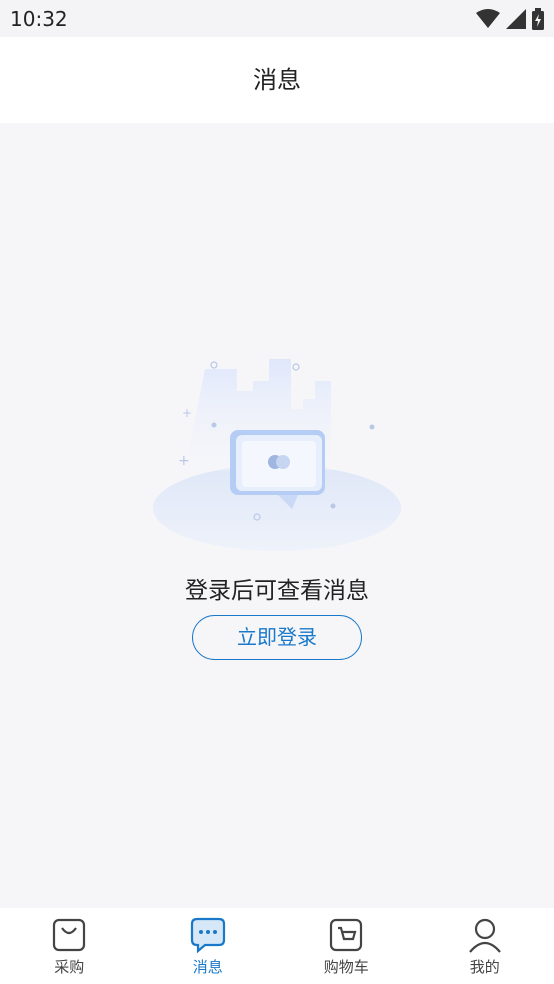  What do you see at coordinates (346, 935) in the screenshot?
I see `cart-icon` at bounding box center [346, 935].